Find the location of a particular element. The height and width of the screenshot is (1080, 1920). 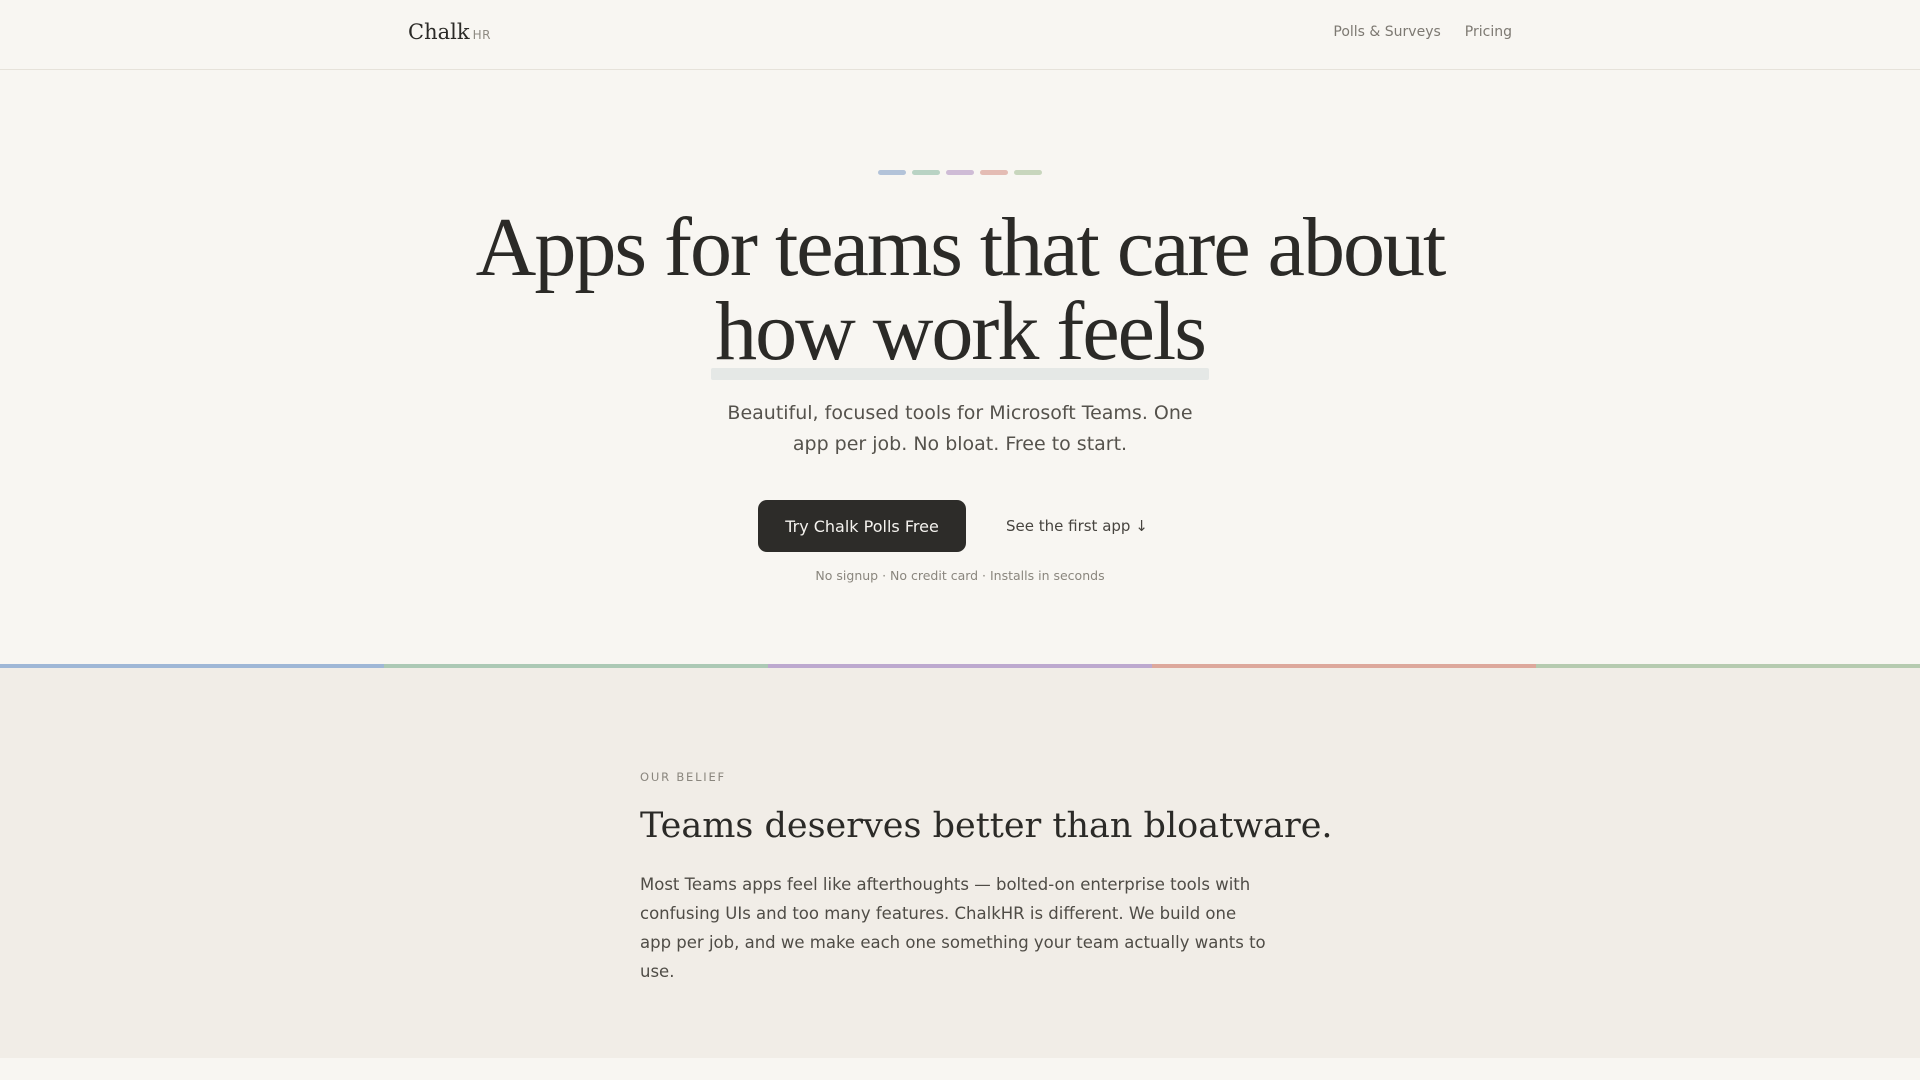

top-nav: Chalk HR Polls & Surveys Pricing is located at coordinates (960, 35).